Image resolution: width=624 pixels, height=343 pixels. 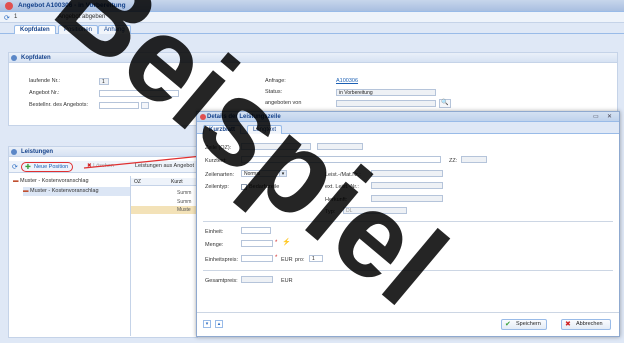 What do you see at coordinates (528, 324) in the screenshot?
I see `save-label: Speichern` at bounding box center [528, 324].